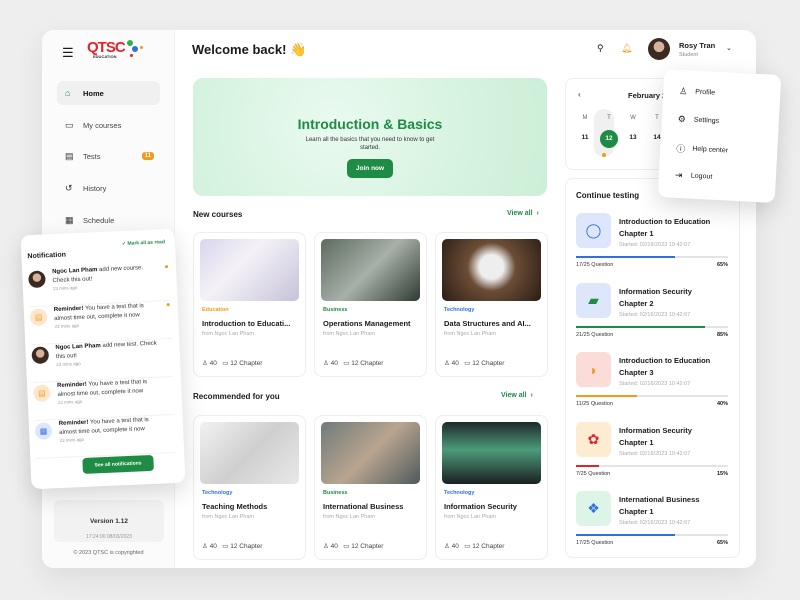 The height and width of the screenshot is (600, 800). Describe the element at coordinates (626, 48) in the screenshot. I see `bell-icon: 🔔︎` at that location.